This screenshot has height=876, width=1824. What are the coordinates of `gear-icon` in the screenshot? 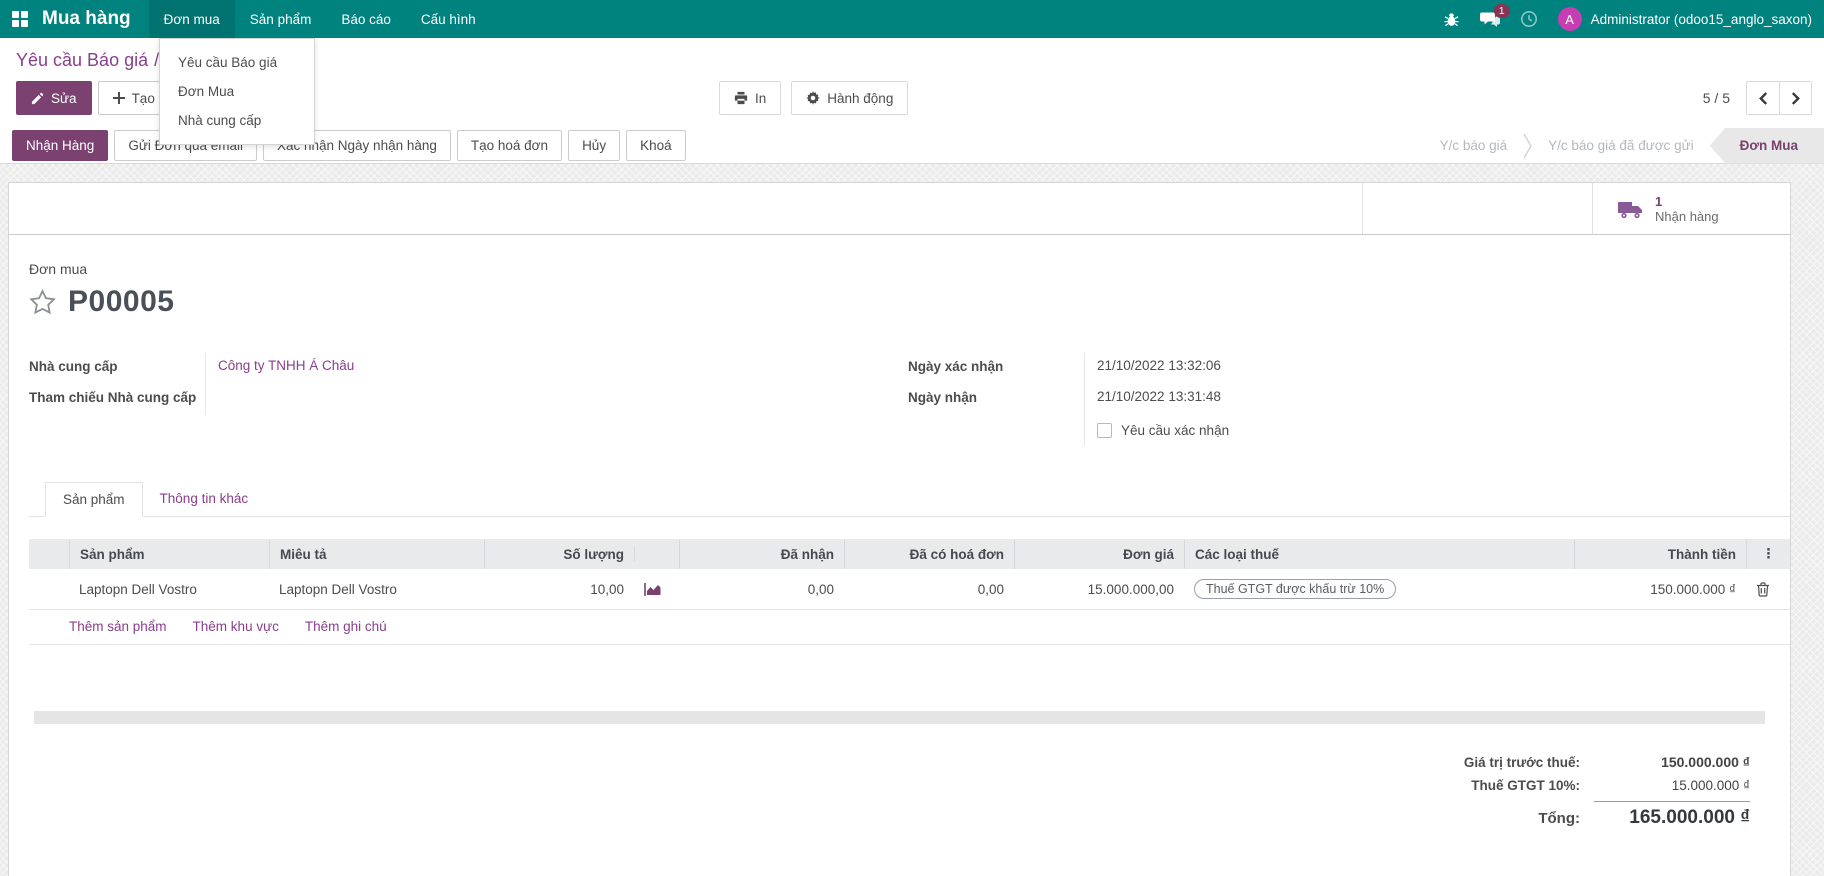 It's located at (813, 98).